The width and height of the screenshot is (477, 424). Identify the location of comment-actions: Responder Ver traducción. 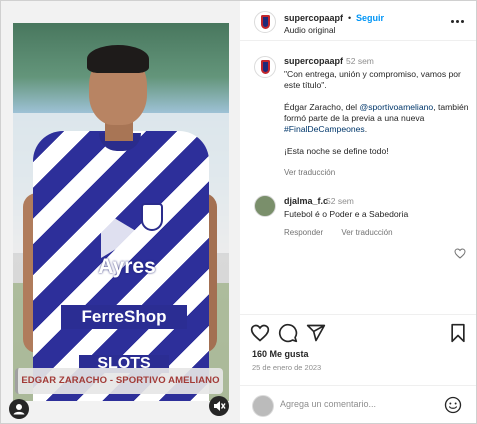
(346, 232).